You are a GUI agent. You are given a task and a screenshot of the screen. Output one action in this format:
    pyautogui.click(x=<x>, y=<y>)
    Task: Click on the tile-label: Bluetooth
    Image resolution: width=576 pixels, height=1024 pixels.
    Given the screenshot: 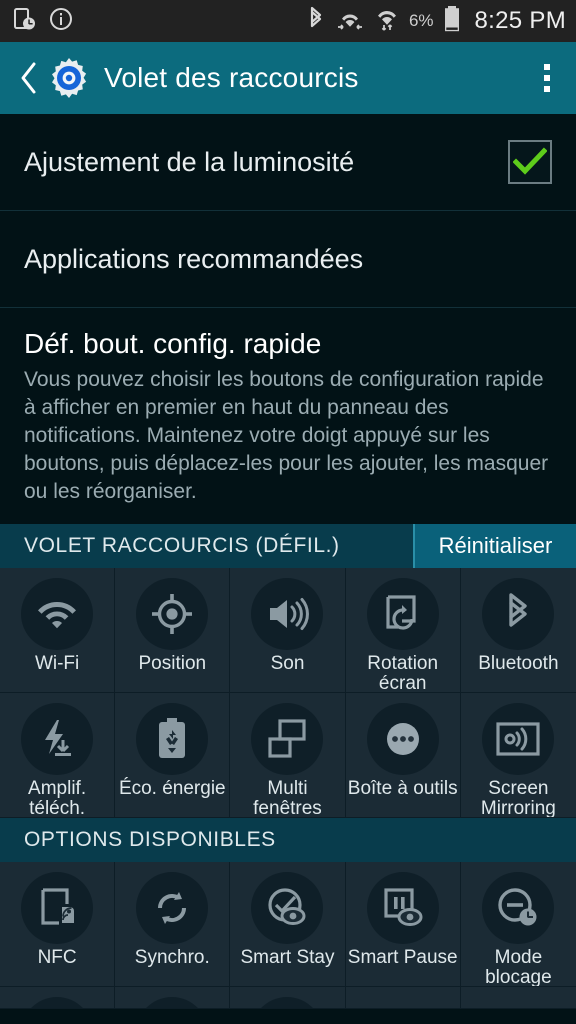 What is the action you would take?
    pyautogui.click(x=518, y=663)
    